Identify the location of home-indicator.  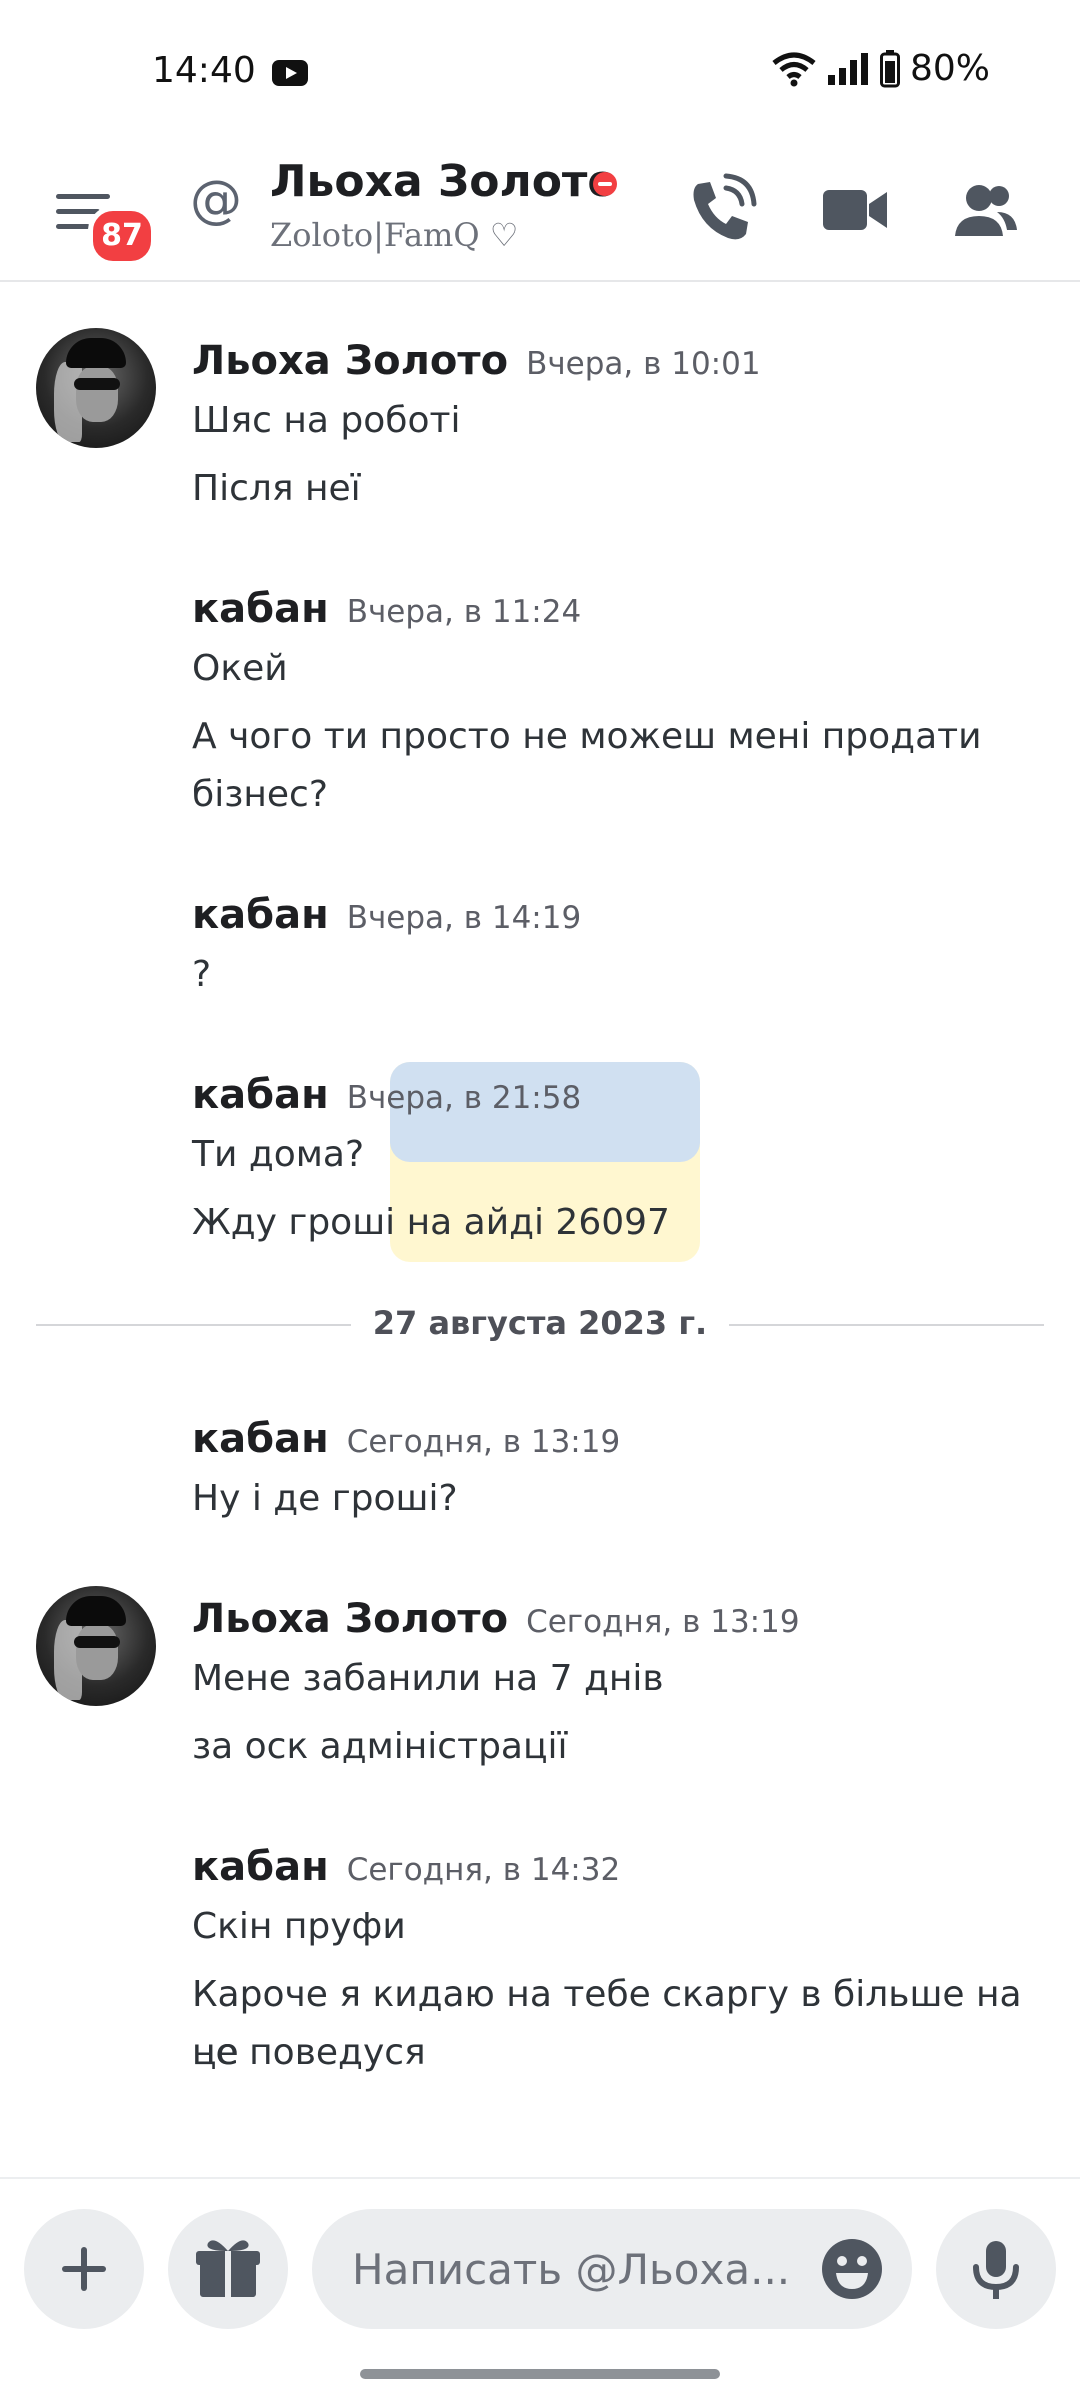
(540, 2374).